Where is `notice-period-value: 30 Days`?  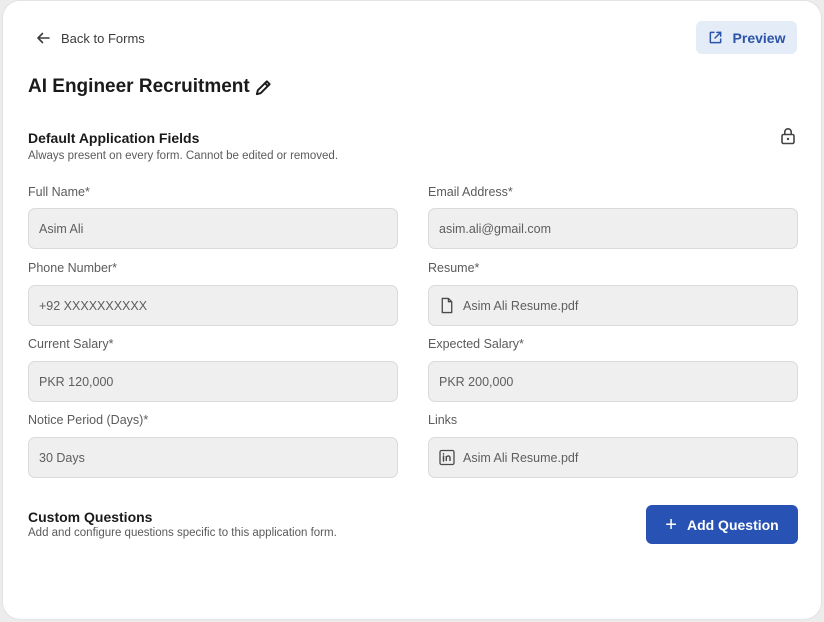 notice-period-value: 30 Days is located at coordinates (62, 457).